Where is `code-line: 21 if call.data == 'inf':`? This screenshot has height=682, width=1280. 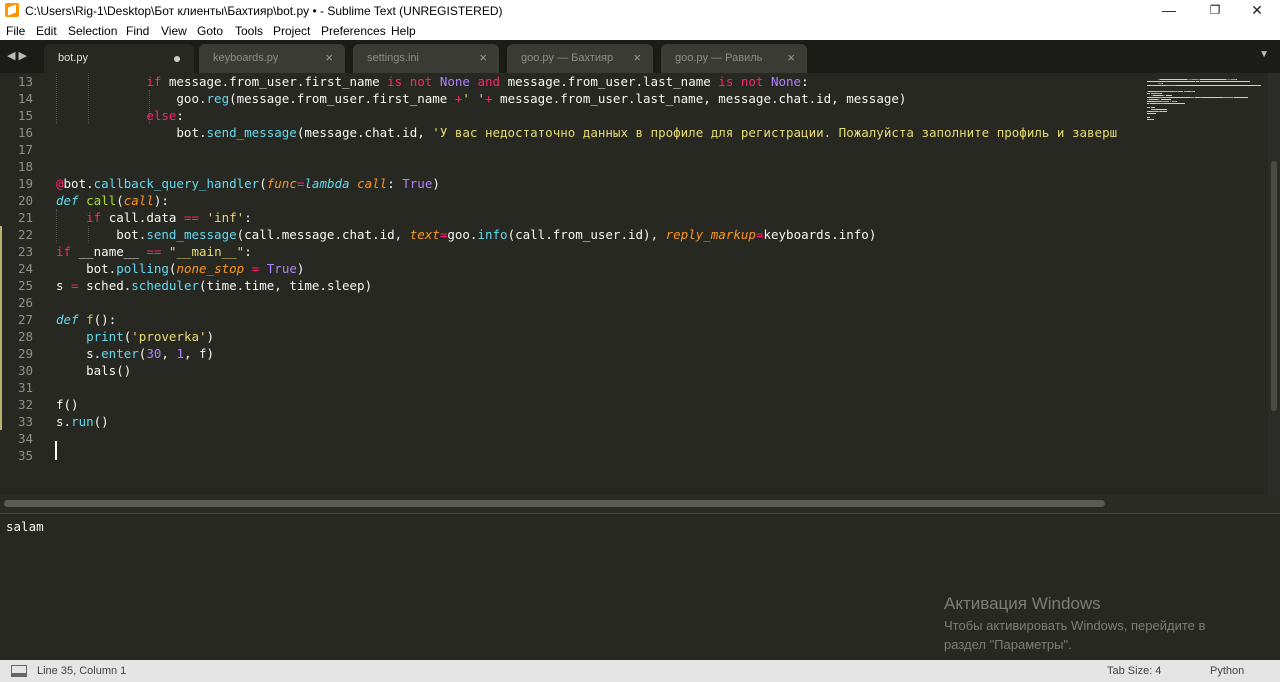
code-line: 21 if call.data == 'inf': is located at coordinates (571, 217).